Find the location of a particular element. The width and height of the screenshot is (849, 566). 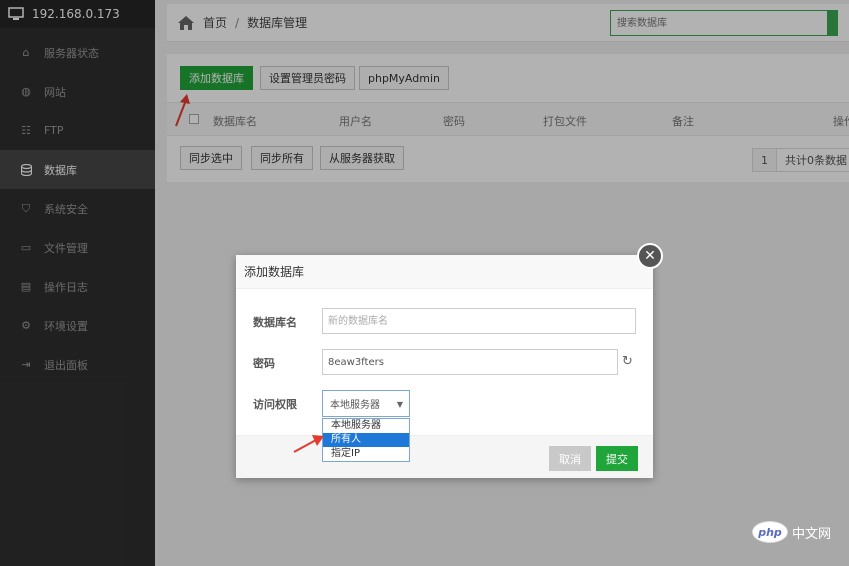

php-logo: php is located at coordinates (770, 532).